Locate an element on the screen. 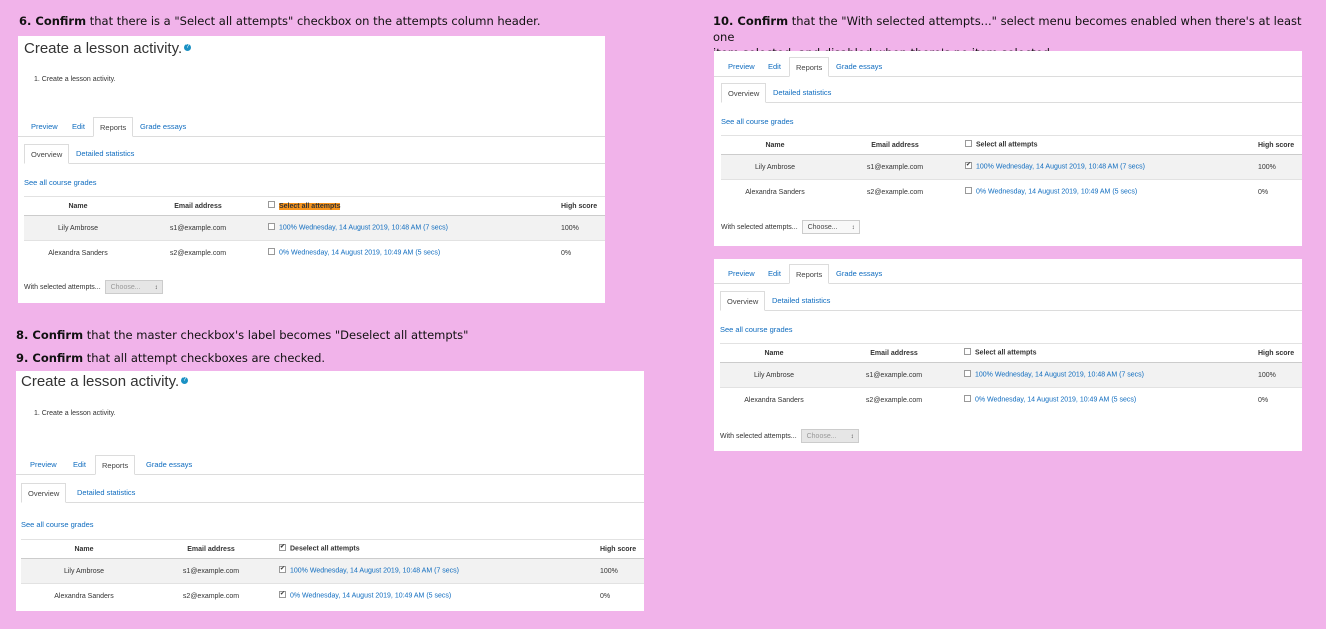 This screenshot has height=629, width=1326. deselect-all-header: ✔ Deselect all attempts is located at coordinates (435, 549).